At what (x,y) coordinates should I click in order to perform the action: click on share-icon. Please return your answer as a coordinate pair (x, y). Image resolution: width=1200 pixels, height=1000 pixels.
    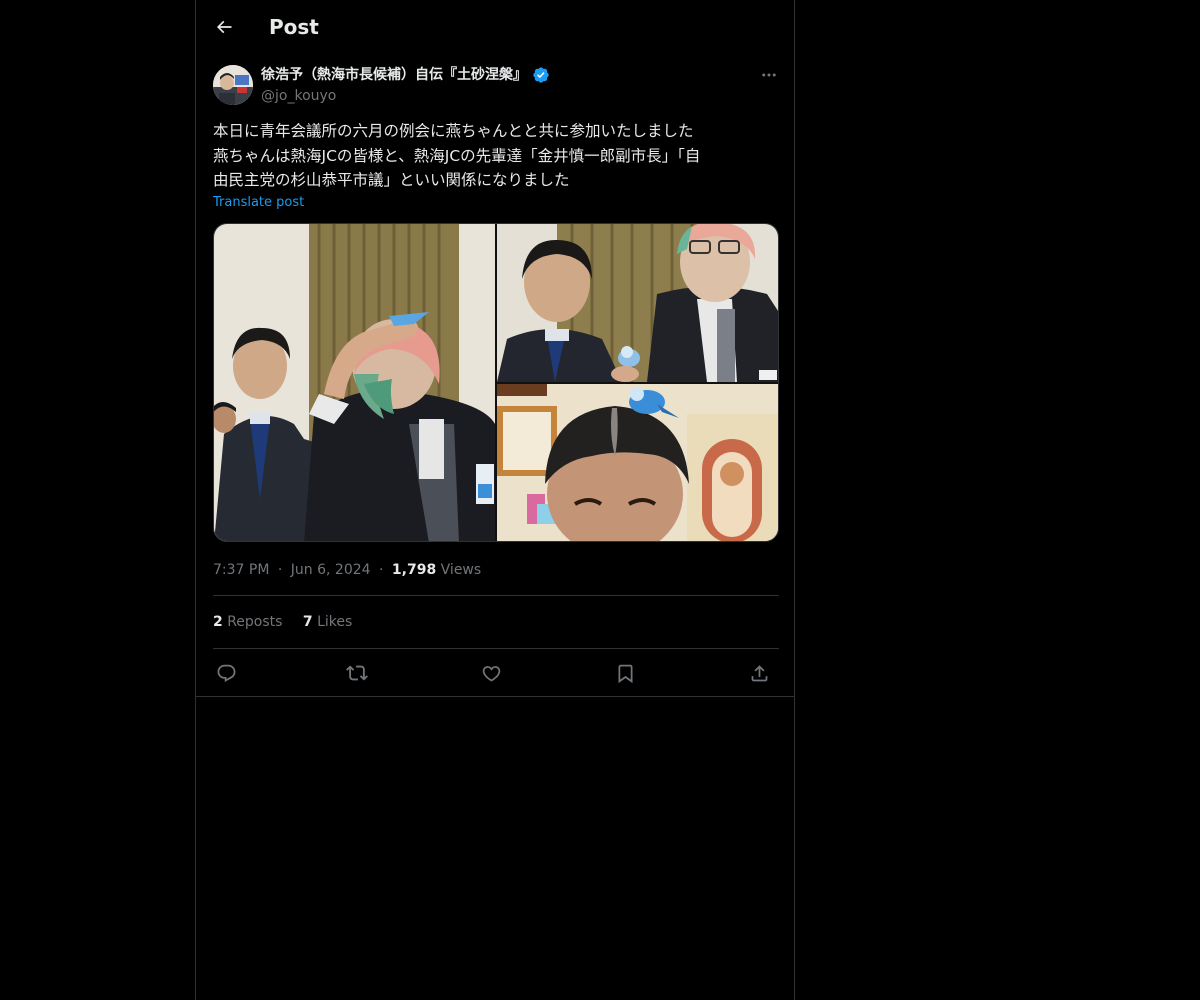
    Looking at the image, I should click on (759, 672).